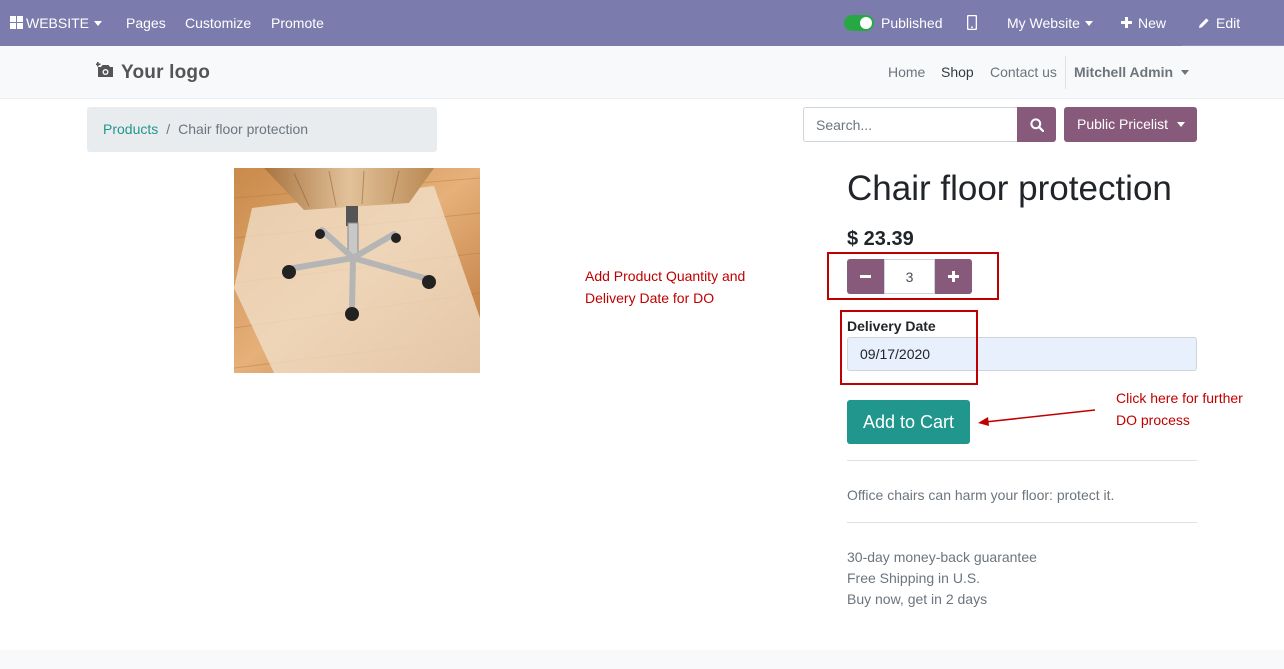 The width and height of the screenshot is (1284, 669). What do you see at coordinates (917, 599) in the screenshot?
I see `terms-line: Buy now, get in 2 days` at bounding box center [917, 599].